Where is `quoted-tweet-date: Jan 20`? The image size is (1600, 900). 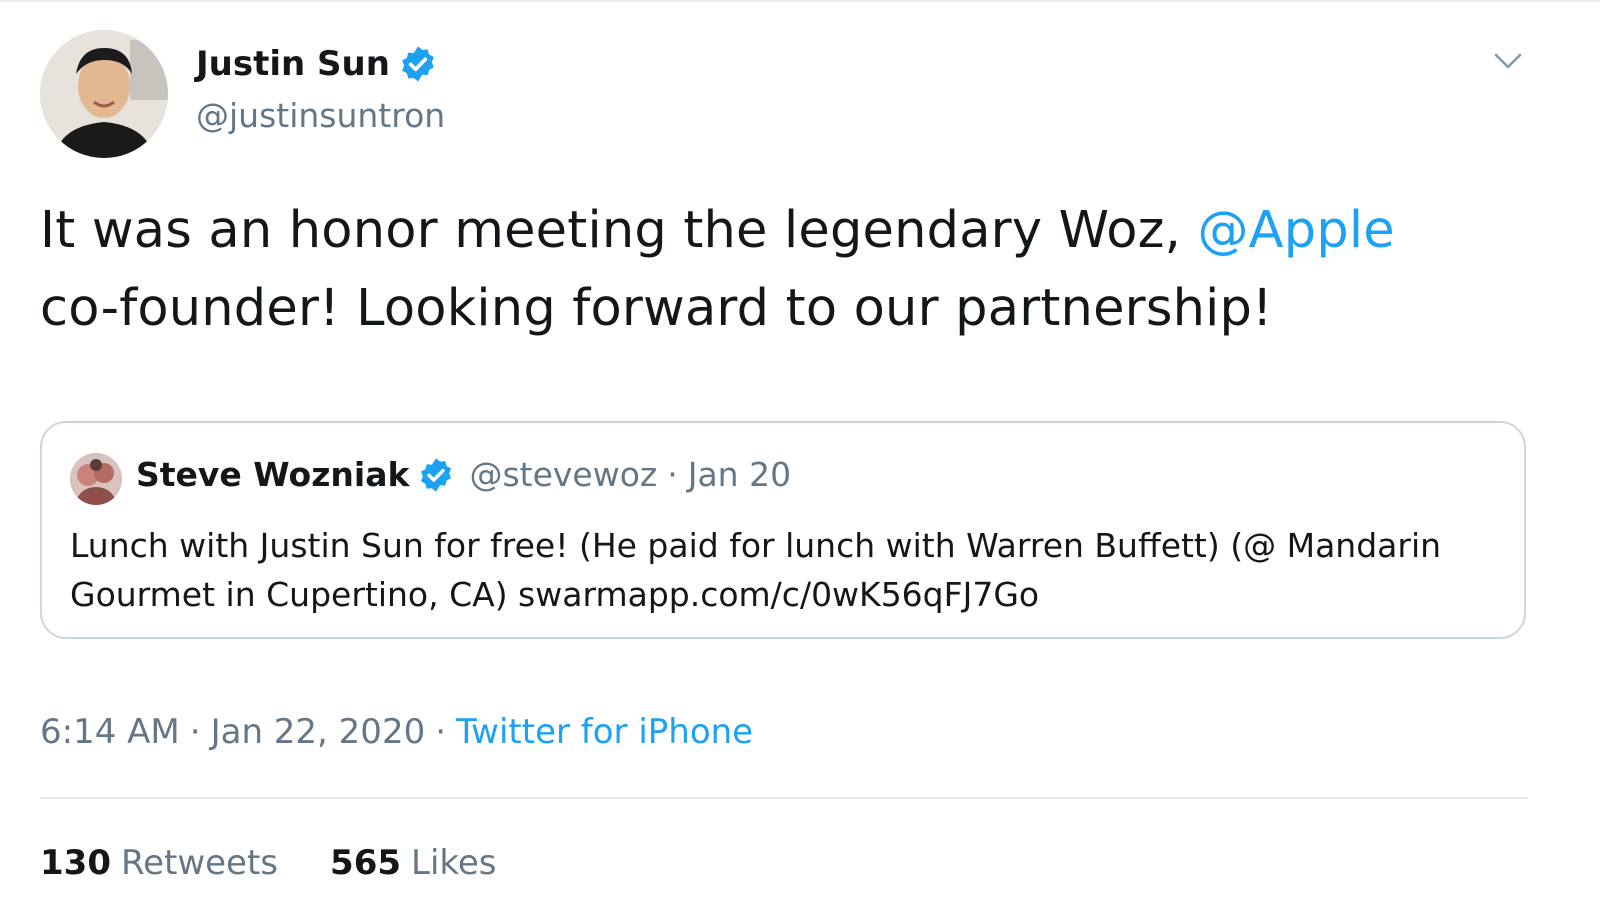
quoted-tweet-date: Jan 20 is located at coordinates (739, 474).